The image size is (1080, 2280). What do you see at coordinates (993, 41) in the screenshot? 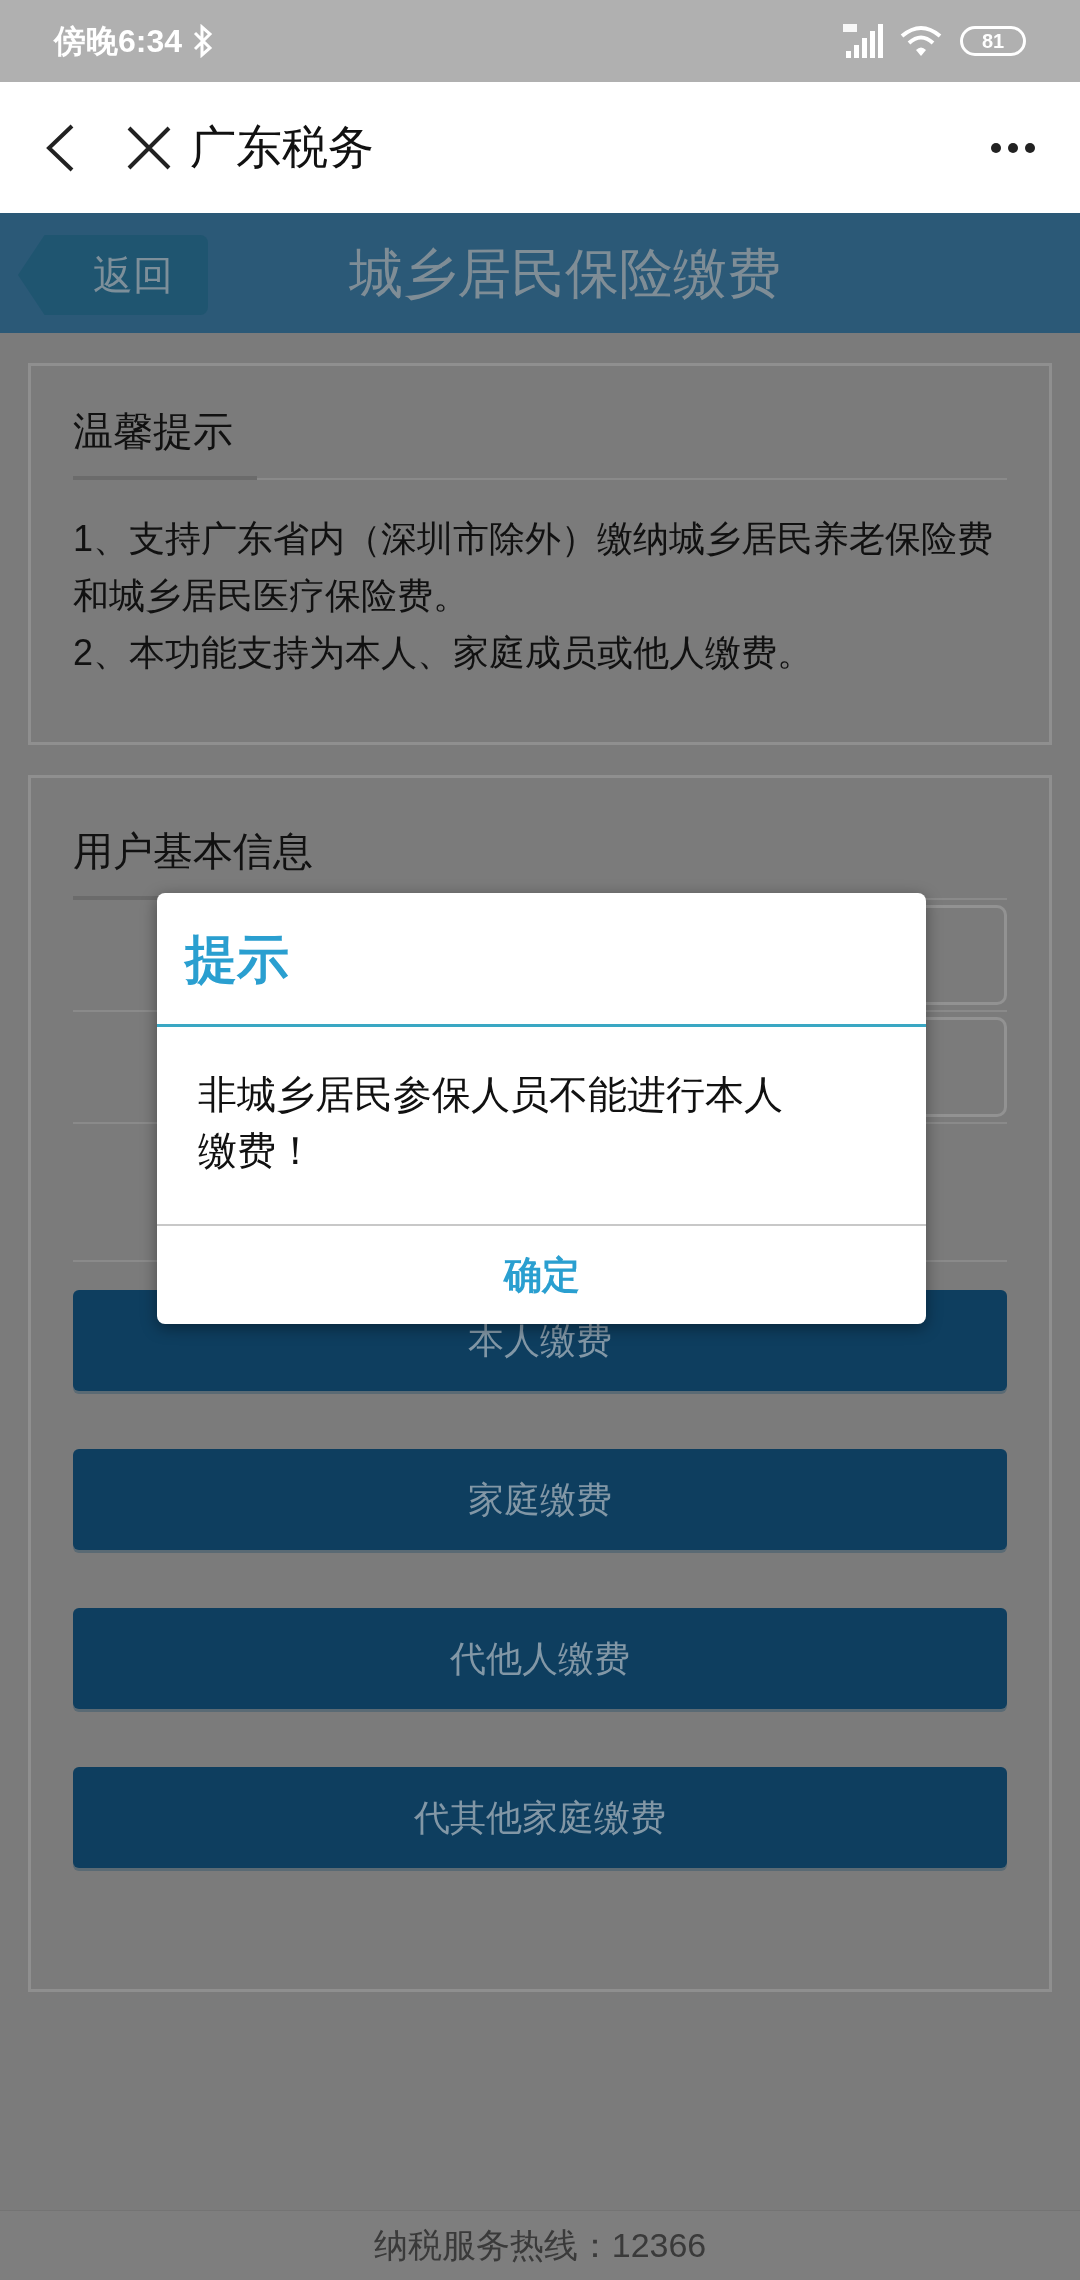
I see `battery-icon: 81` at bounding box center [993, 41].